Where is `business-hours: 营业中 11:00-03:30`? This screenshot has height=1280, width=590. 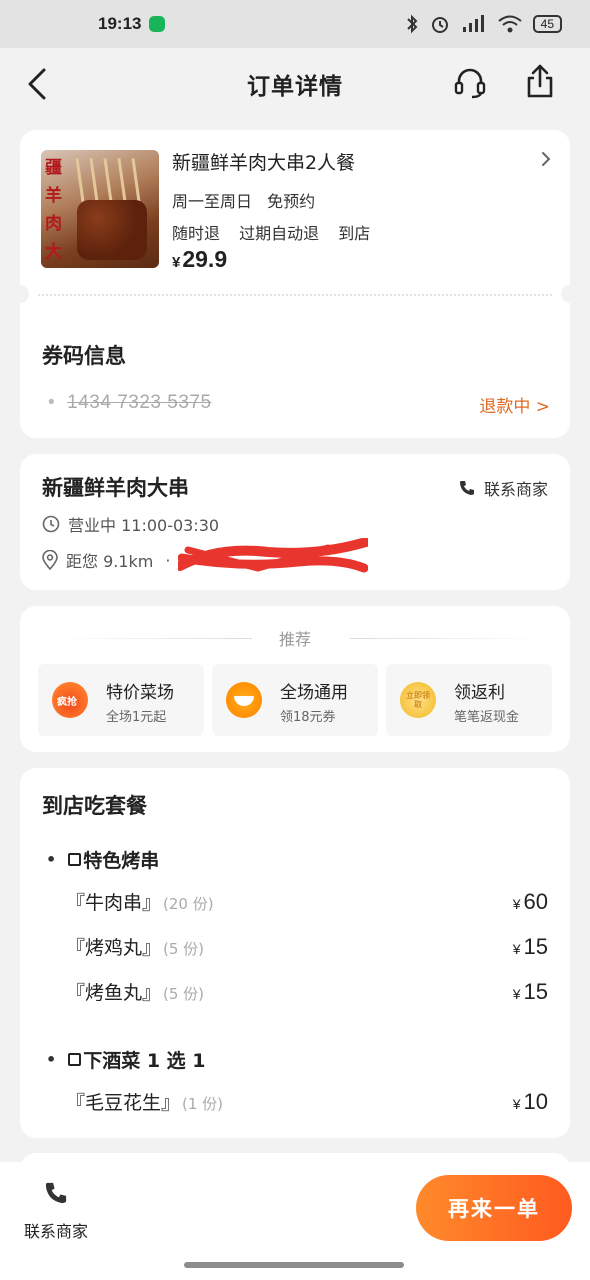 business-hours: 营业中 11:00-03:30 is located at coordinates (130, 524).